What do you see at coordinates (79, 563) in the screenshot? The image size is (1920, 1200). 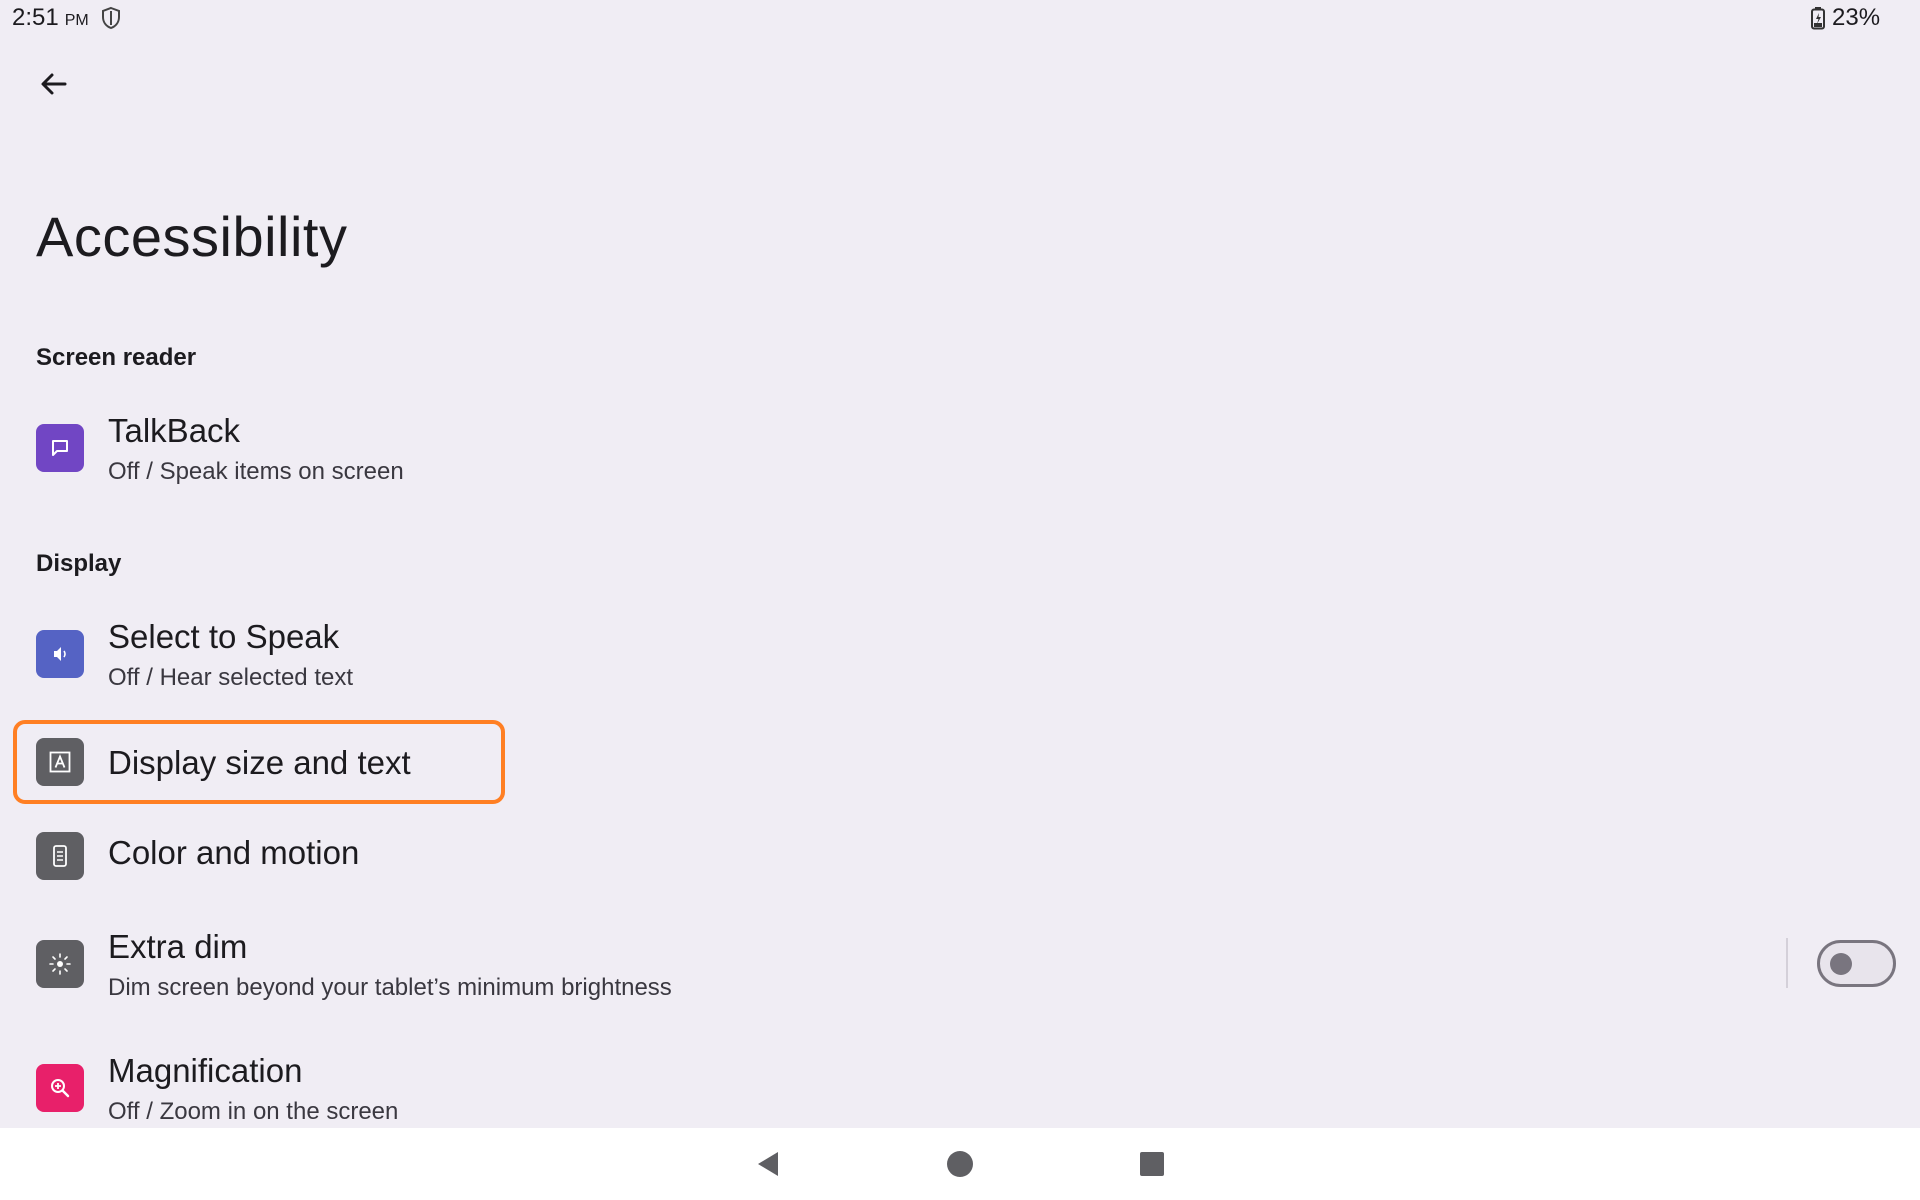 I see `section-header-display: Display` at bounding box center [79, 563].